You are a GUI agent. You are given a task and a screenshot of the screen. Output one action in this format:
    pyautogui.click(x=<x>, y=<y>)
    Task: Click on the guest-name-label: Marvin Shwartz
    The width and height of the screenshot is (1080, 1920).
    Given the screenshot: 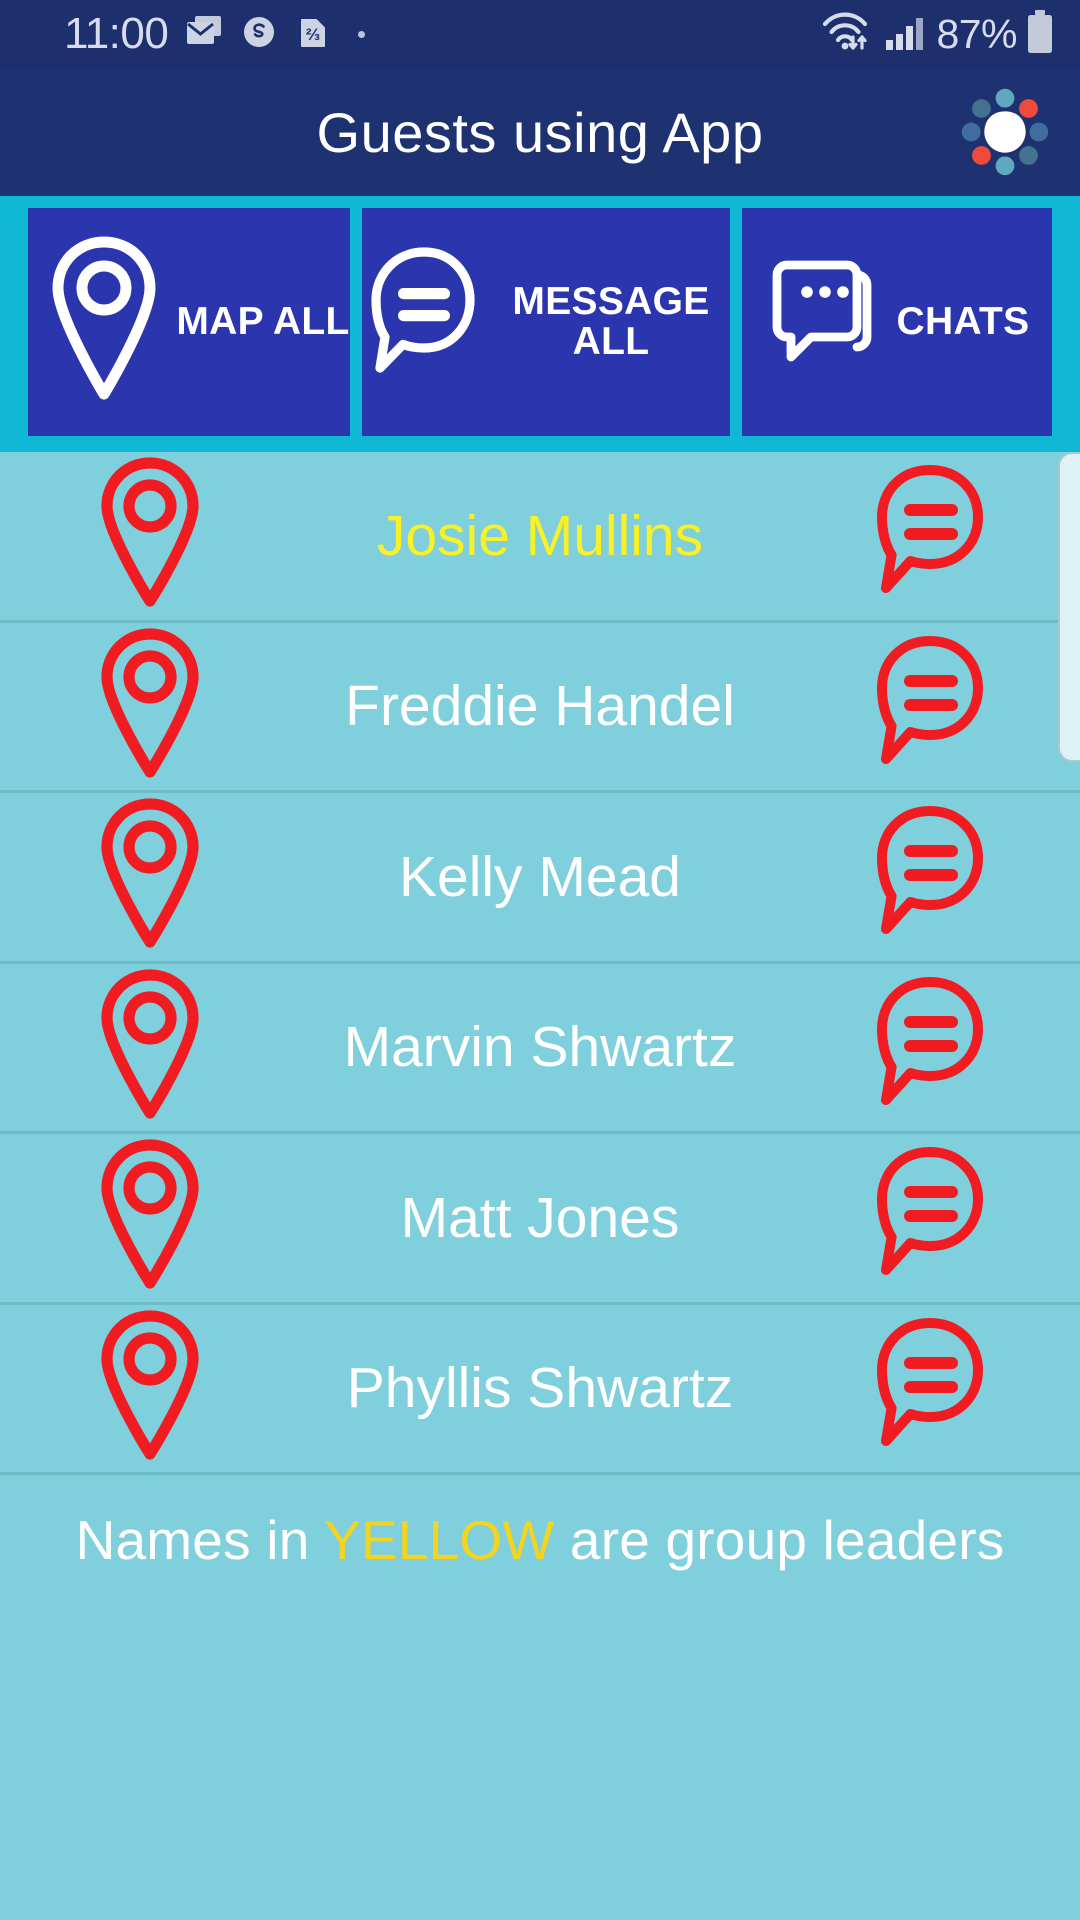 What is the action you would take?
    pyautogui.click(x=540, y=1047)
    